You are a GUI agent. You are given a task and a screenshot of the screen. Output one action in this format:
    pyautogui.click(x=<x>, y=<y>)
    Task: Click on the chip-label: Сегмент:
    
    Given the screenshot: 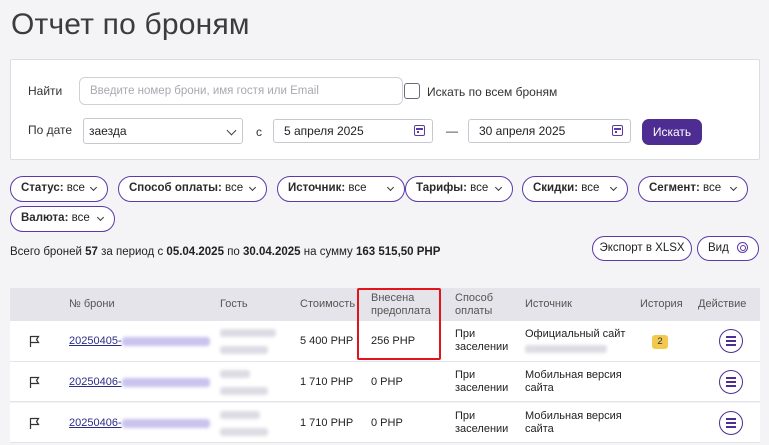 What is the action you would take?
    pyautogui.click(x=674, y=188)
    